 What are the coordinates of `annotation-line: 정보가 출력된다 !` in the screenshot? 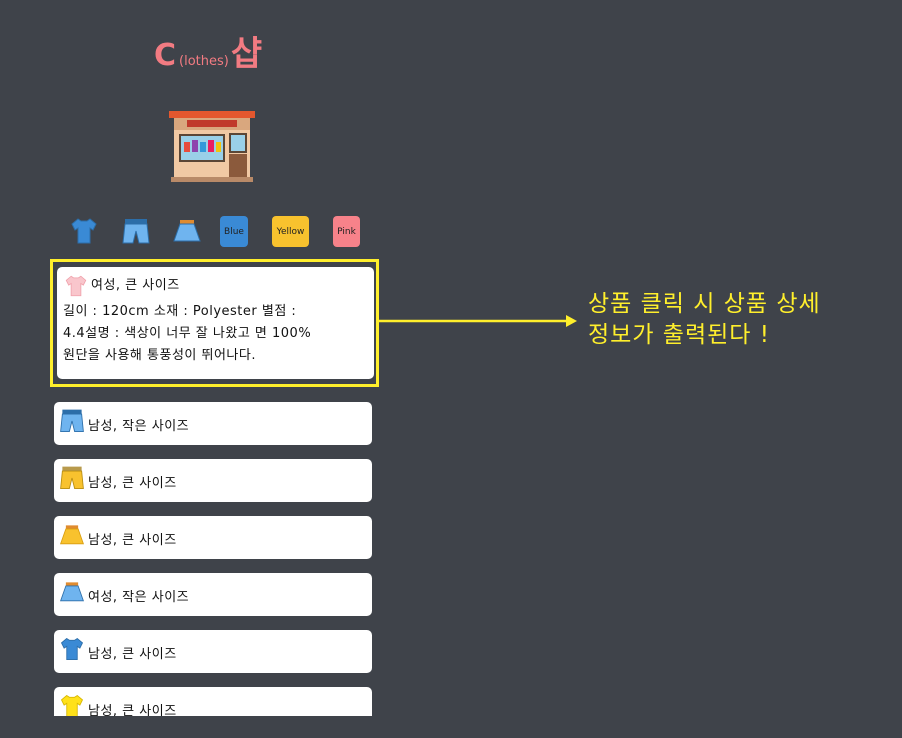 It's located at (679, 335).